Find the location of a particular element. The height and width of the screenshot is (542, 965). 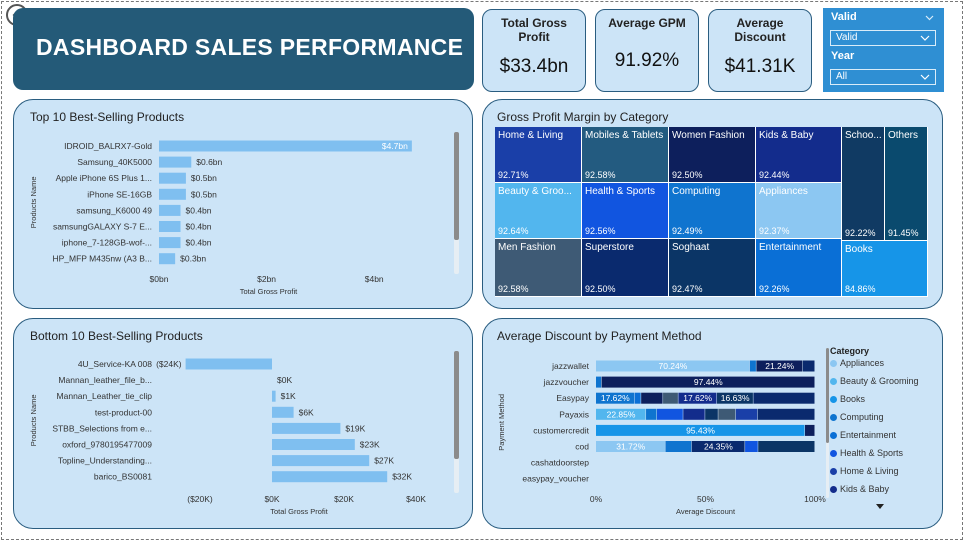

legend-label: Home & Living is located at coordinates (869, 471).